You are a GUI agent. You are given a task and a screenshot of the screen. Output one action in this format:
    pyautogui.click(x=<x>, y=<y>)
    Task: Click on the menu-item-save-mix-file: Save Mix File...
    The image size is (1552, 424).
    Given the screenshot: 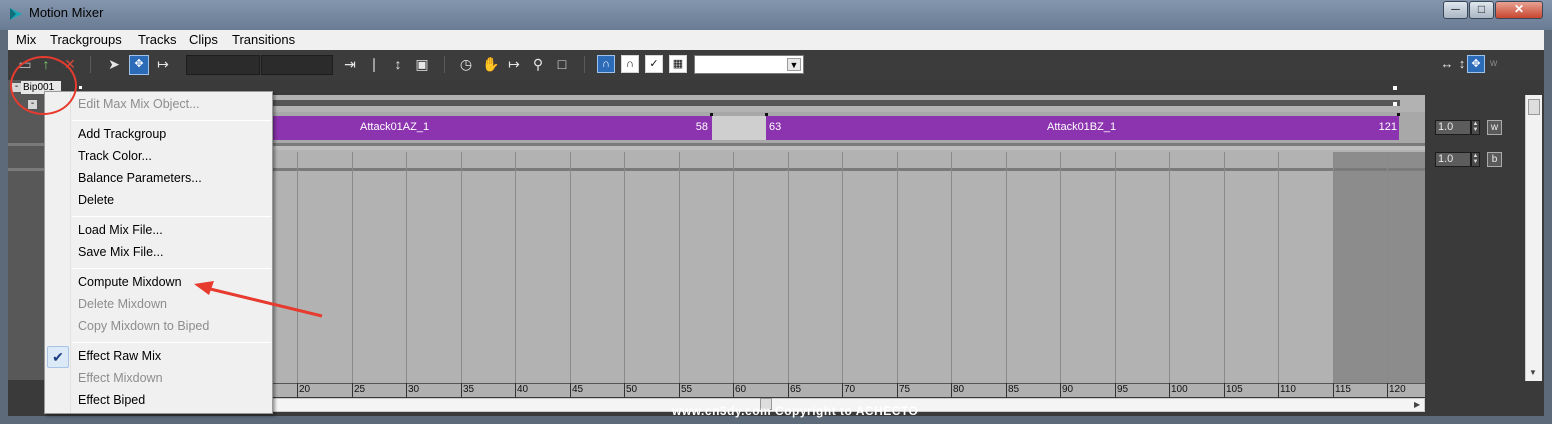 What is the action you would take?
    pyautogui.click(x=120, y=252)
    